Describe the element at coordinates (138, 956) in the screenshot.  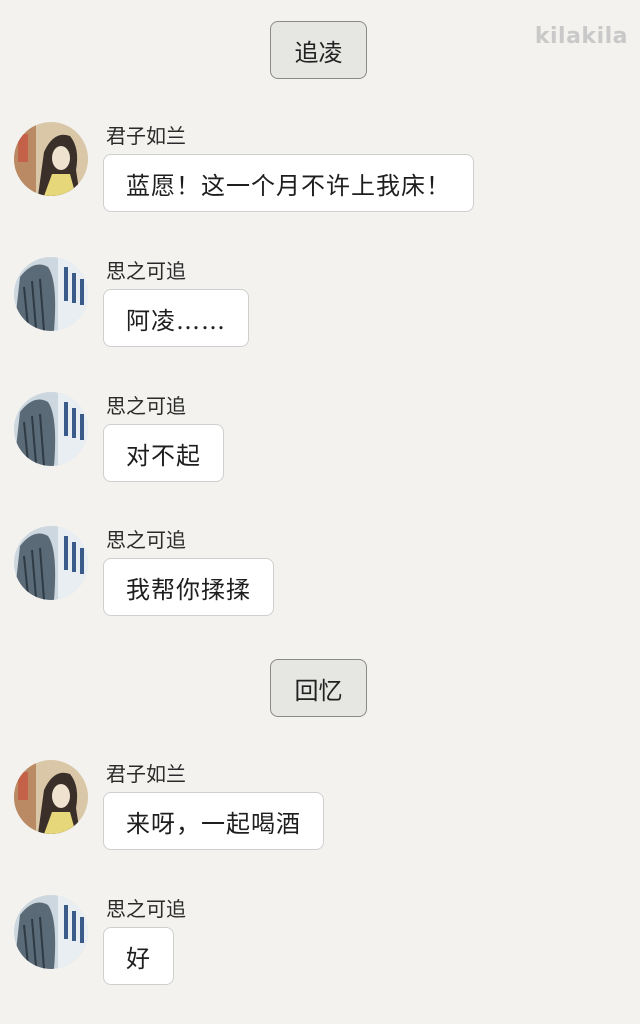
I see `message-bubble: 好` at that location.